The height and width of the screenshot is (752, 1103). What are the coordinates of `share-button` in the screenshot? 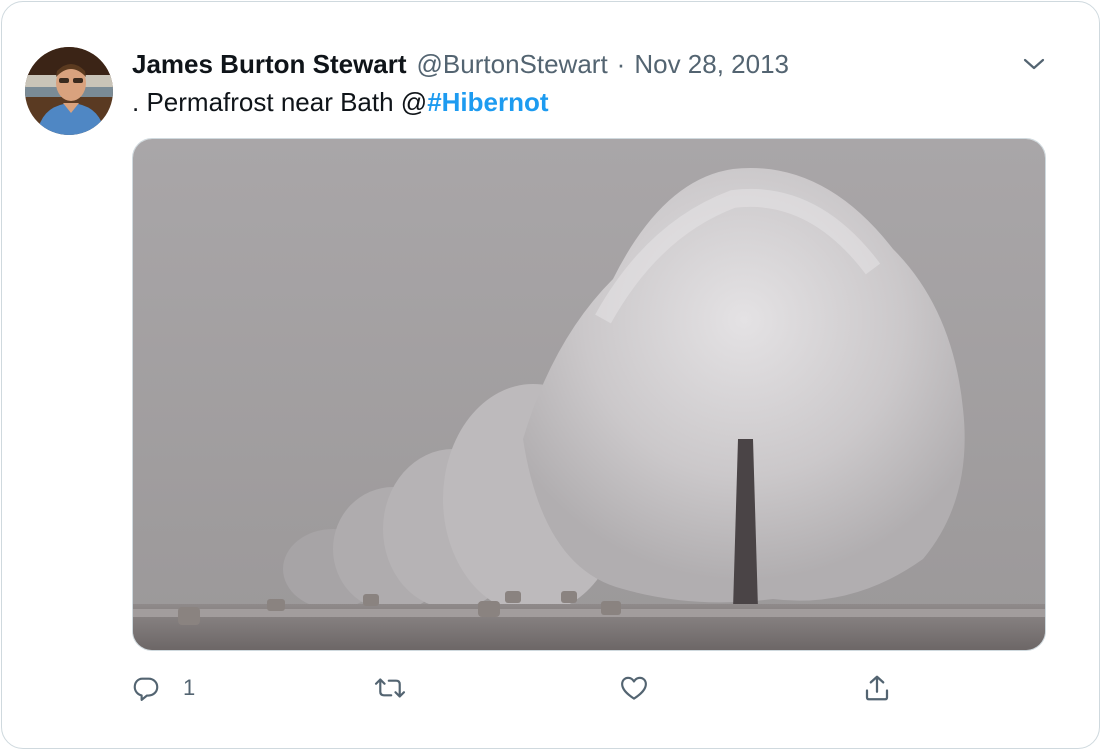 It's located at (877, 688).